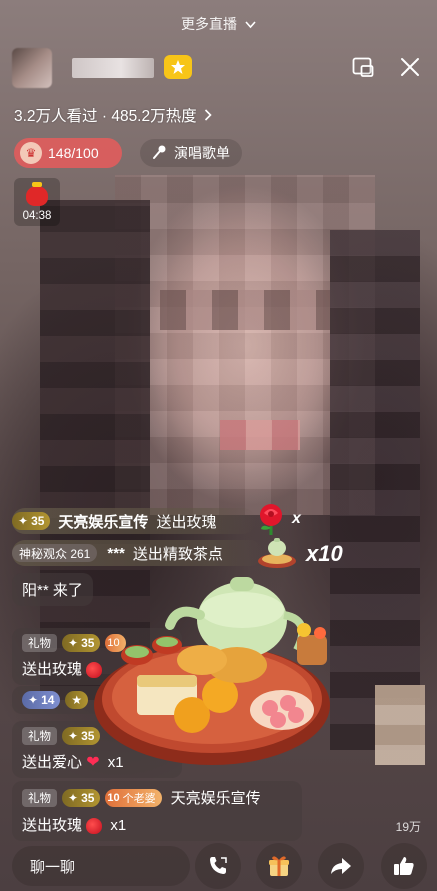  What do you see at coordinates (324, 553) in the screenshot?
I see `gift-combo: x10` at bounding box center [324, 553].